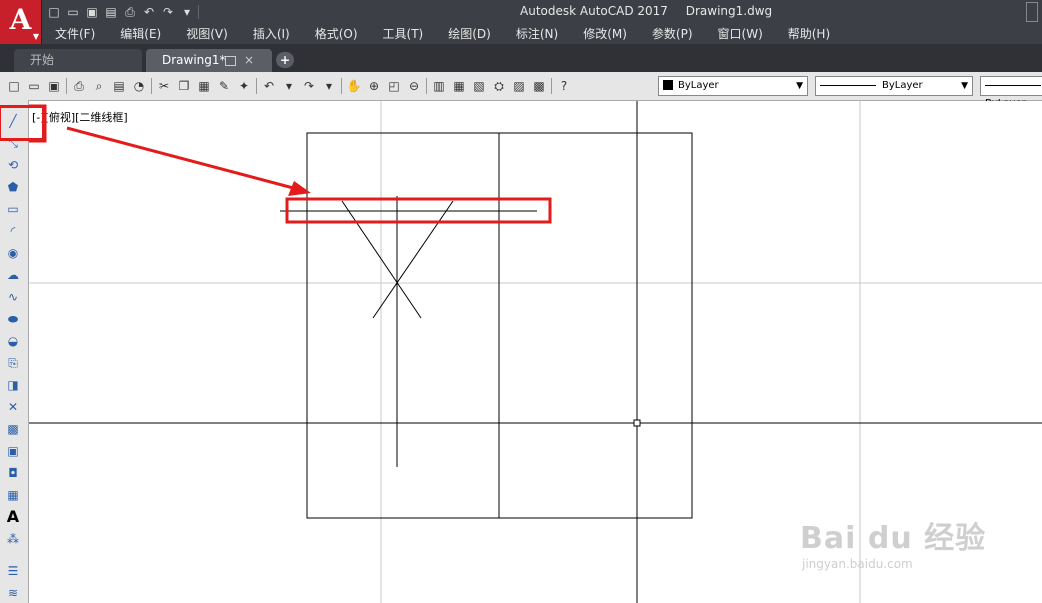 This screenshot has height=603, width=1042. I want to click on polyline-icon: ⟲, so click(13, 165).